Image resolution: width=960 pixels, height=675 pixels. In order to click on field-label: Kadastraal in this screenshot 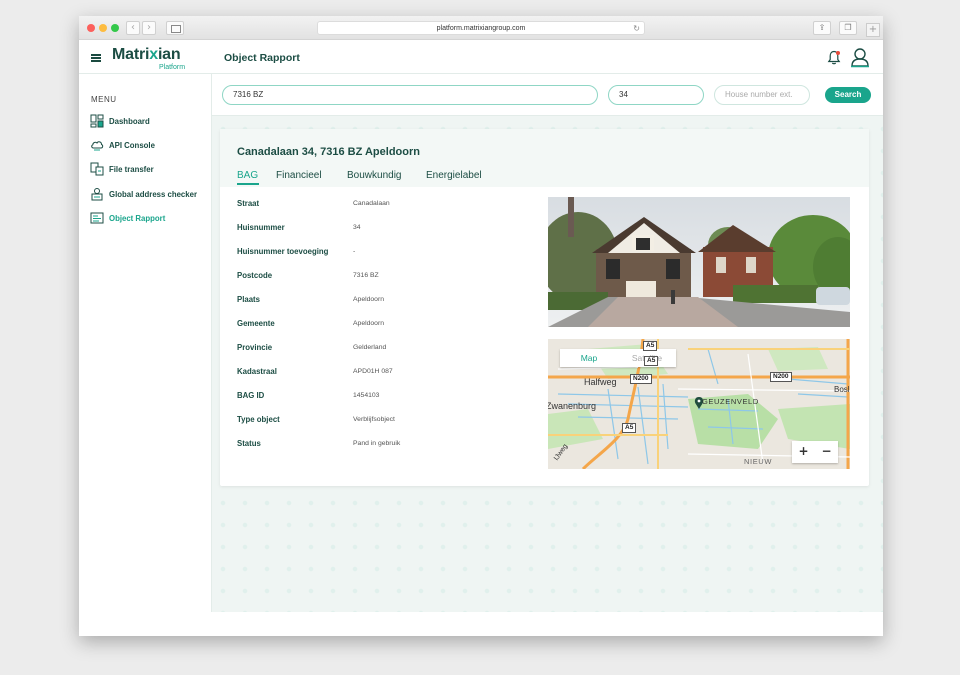, I will do `click(257, 371)`.